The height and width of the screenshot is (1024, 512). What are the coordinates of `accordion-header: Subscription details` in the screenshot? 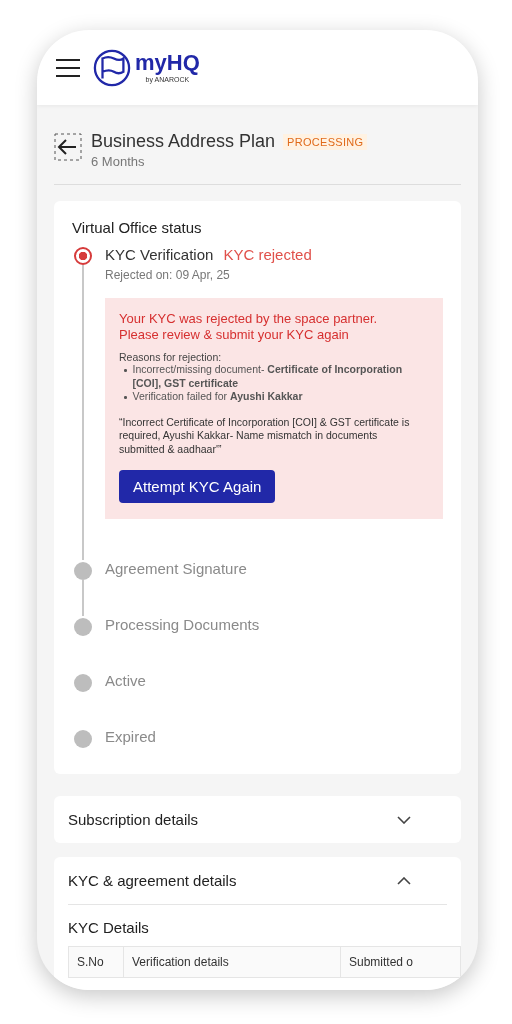 It's located at (257, 819).